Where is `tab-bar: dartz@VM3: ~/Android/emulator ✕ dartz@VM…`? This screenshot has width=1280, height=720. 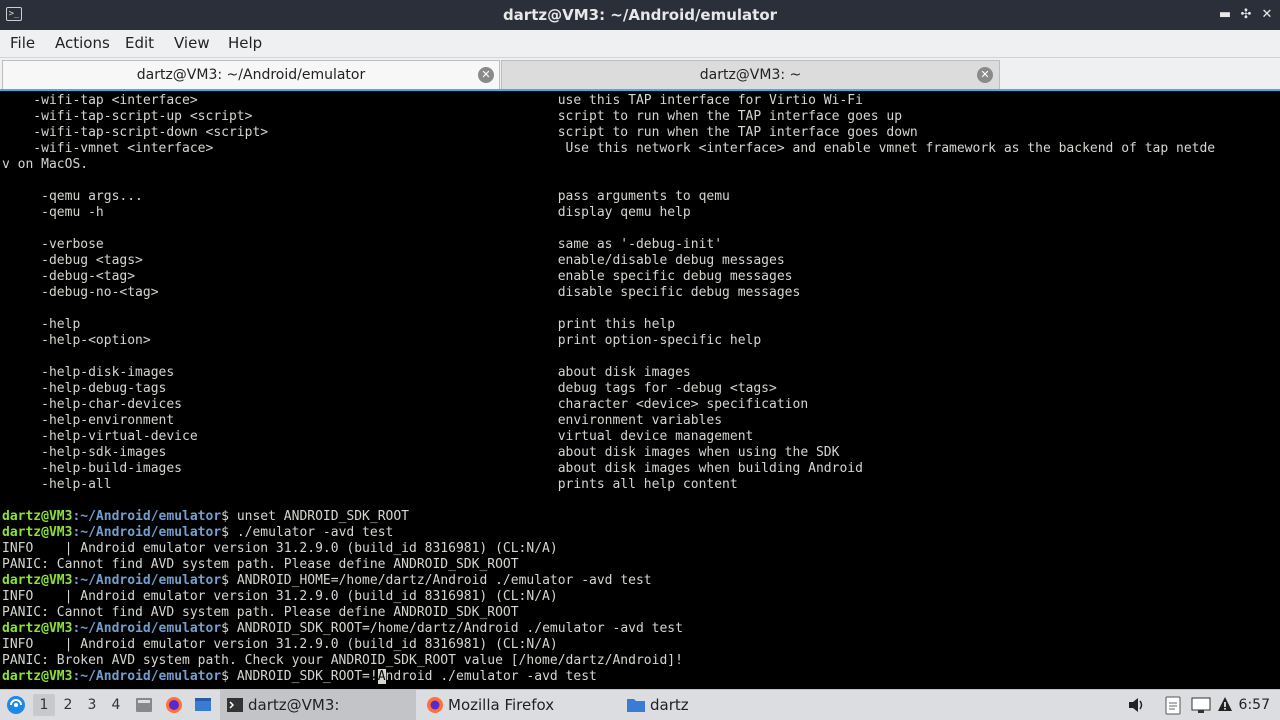
tab-bar: dartz@VM3: ~/Android/emulator ✕ dartz@VM… is located at coordinates (640, 73).